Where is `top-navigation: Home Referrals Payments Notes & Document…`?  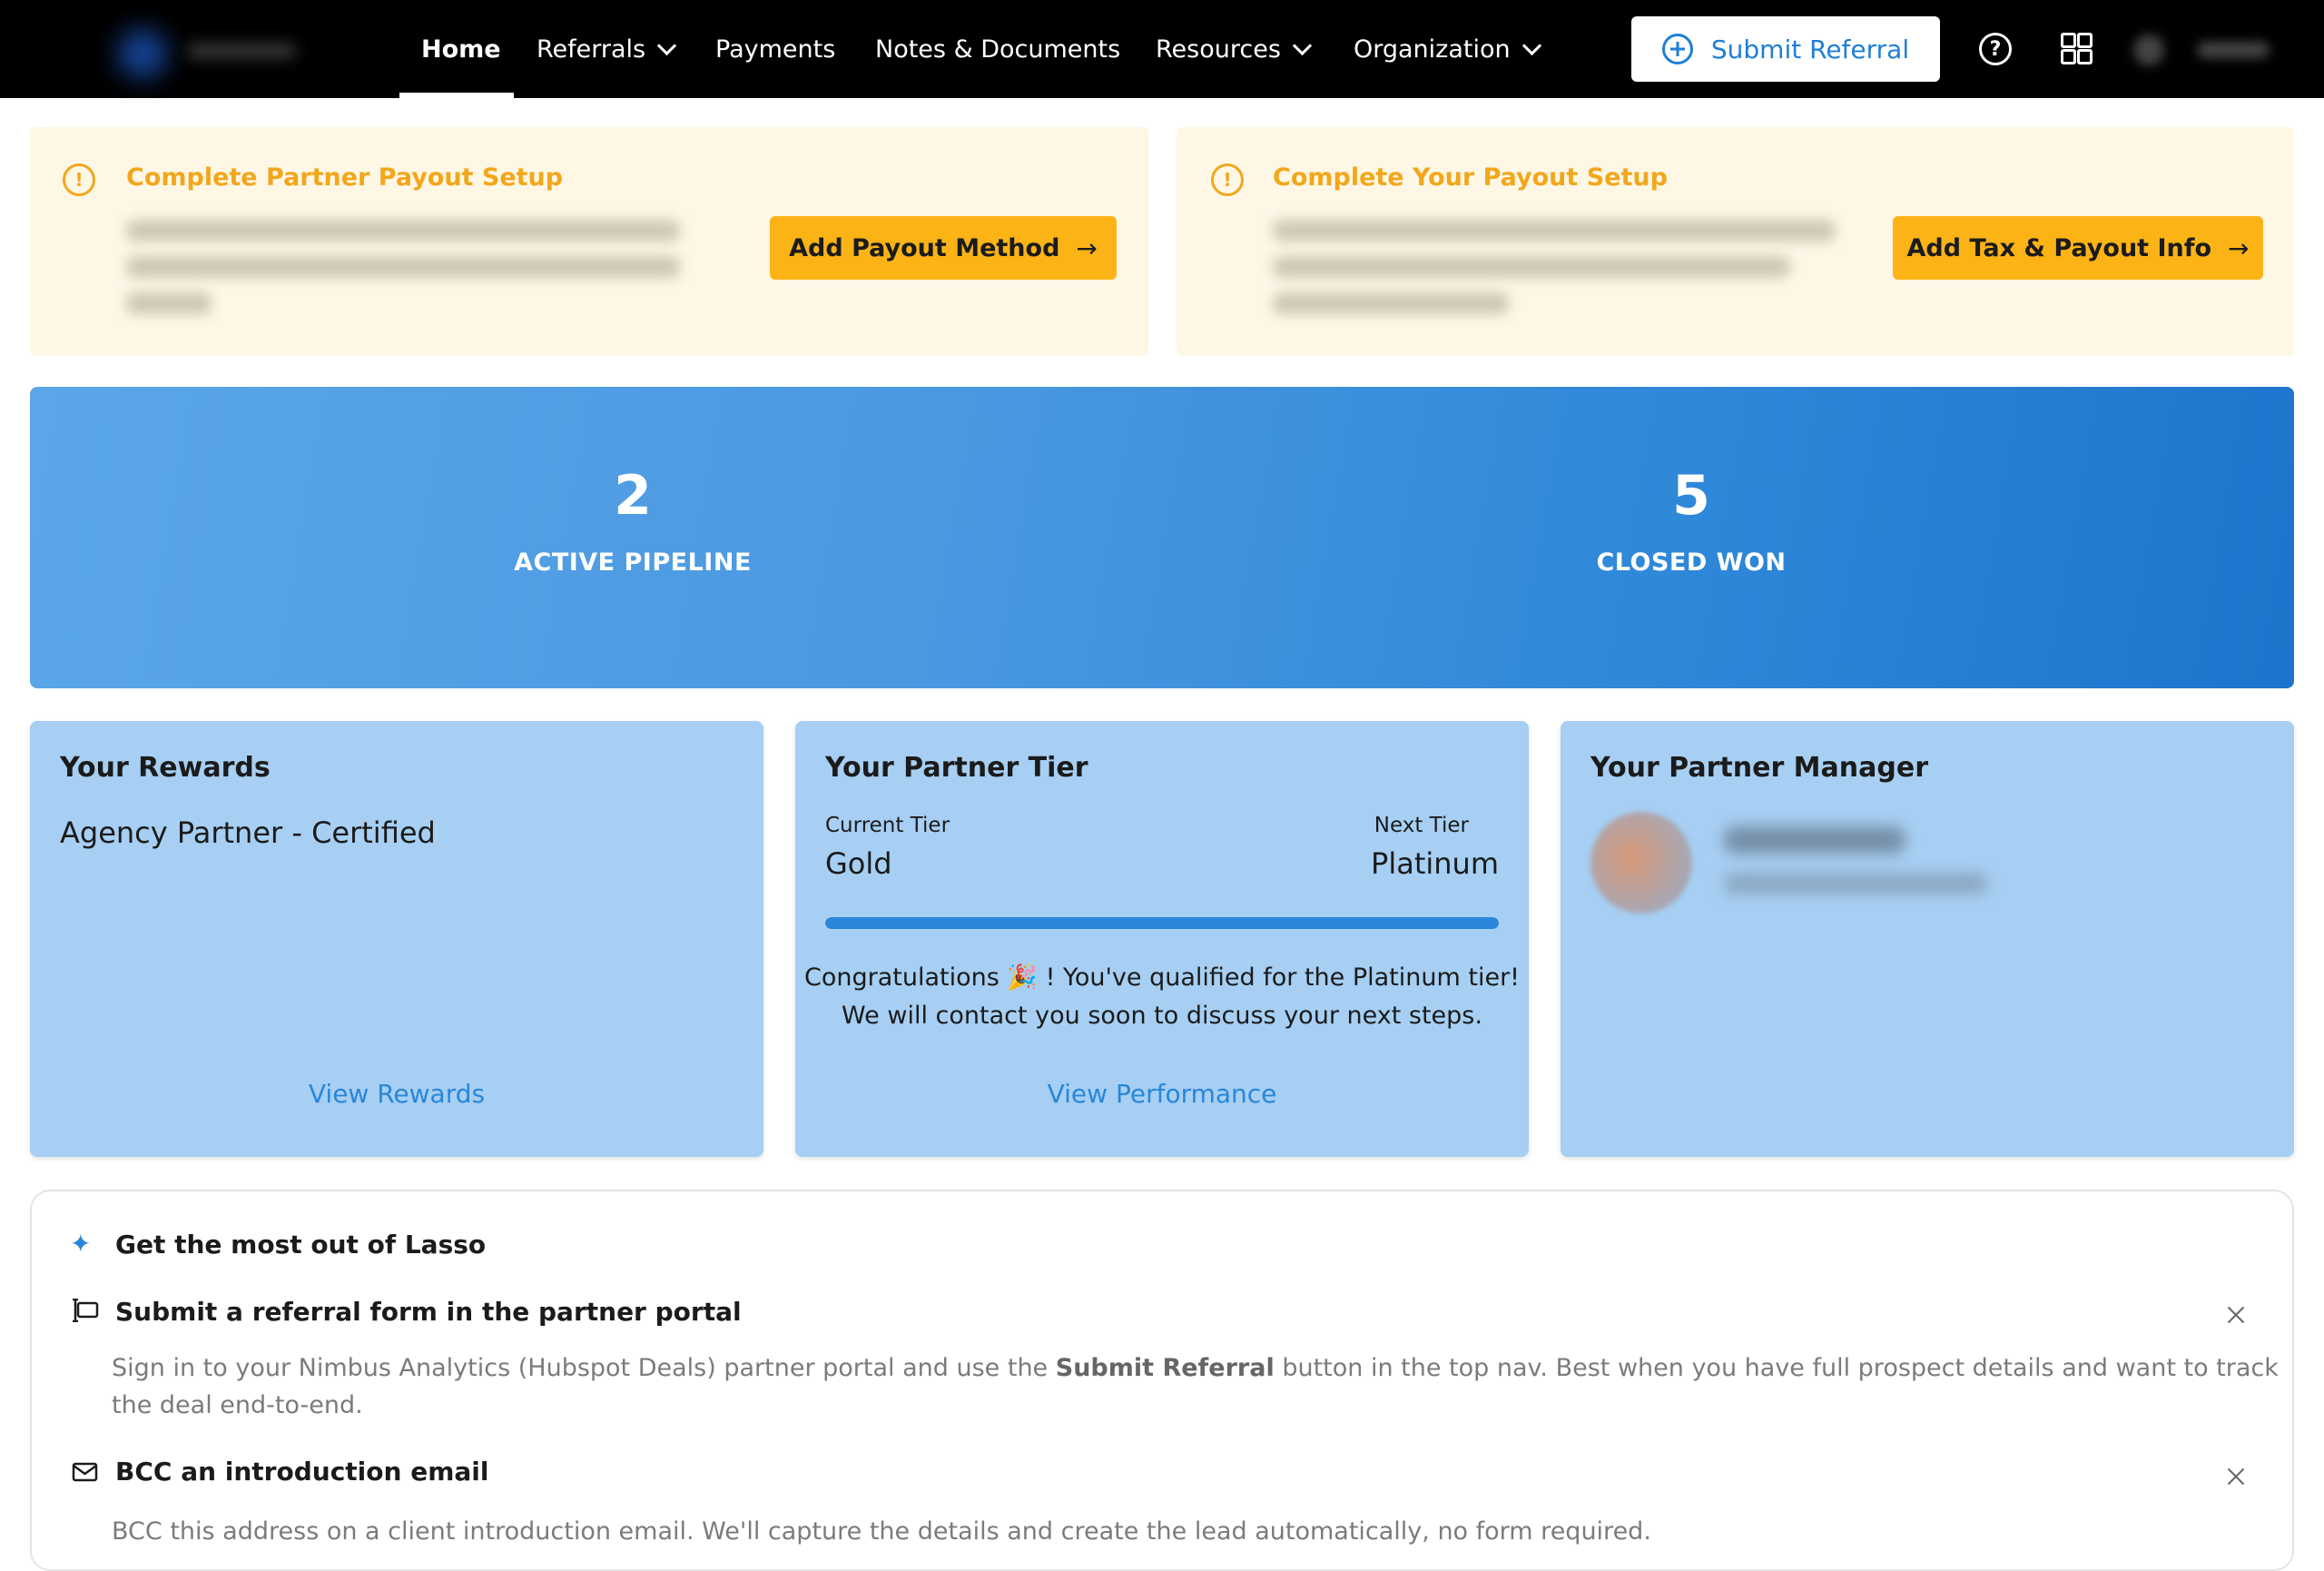
top-navigation: Home Referrals Payments Notes & Document… is located at coordinates (1162, 49).